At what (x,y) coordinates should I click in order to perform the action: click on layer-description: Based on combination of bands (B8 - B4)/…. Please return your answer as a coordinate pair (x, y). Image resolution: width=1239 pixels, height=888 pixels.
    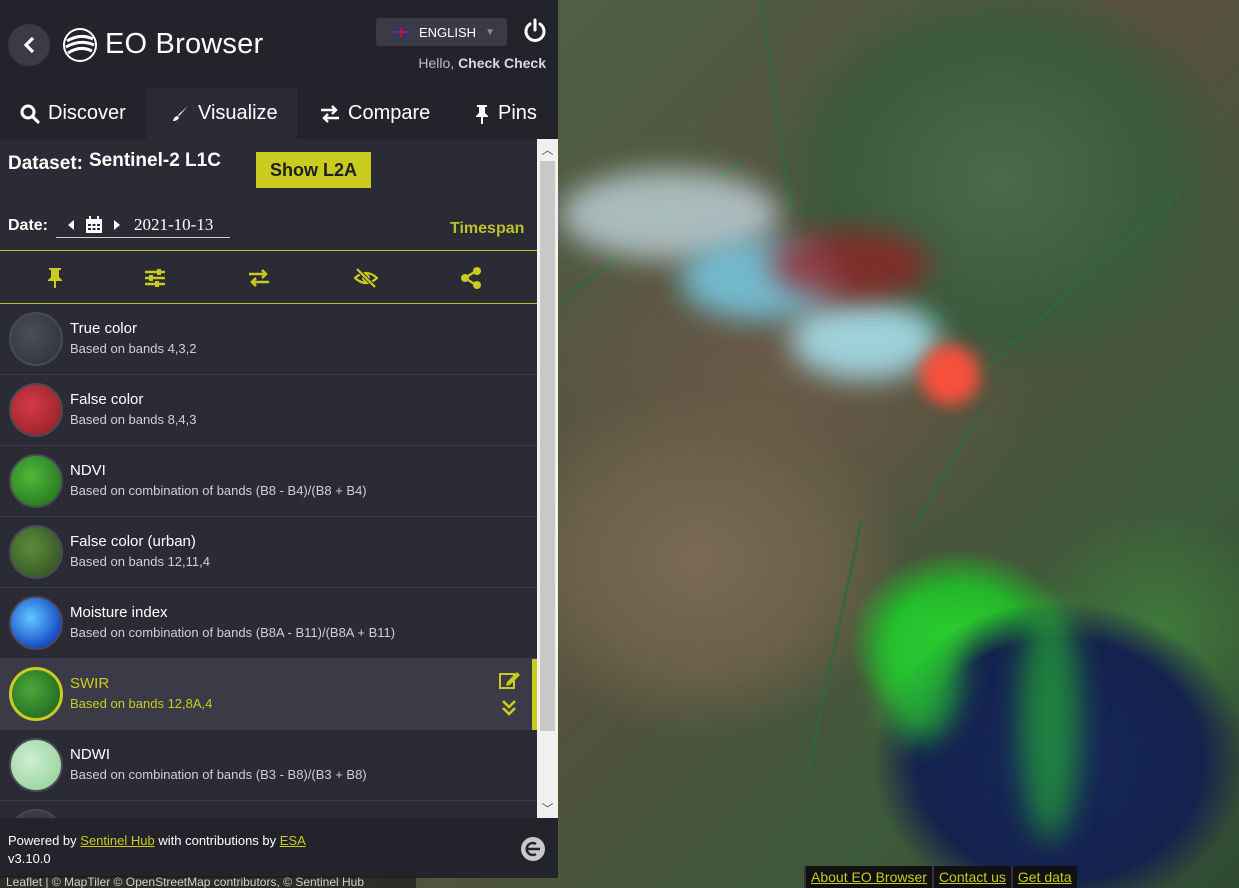
    Looking at the image, I should click on (218, 490).